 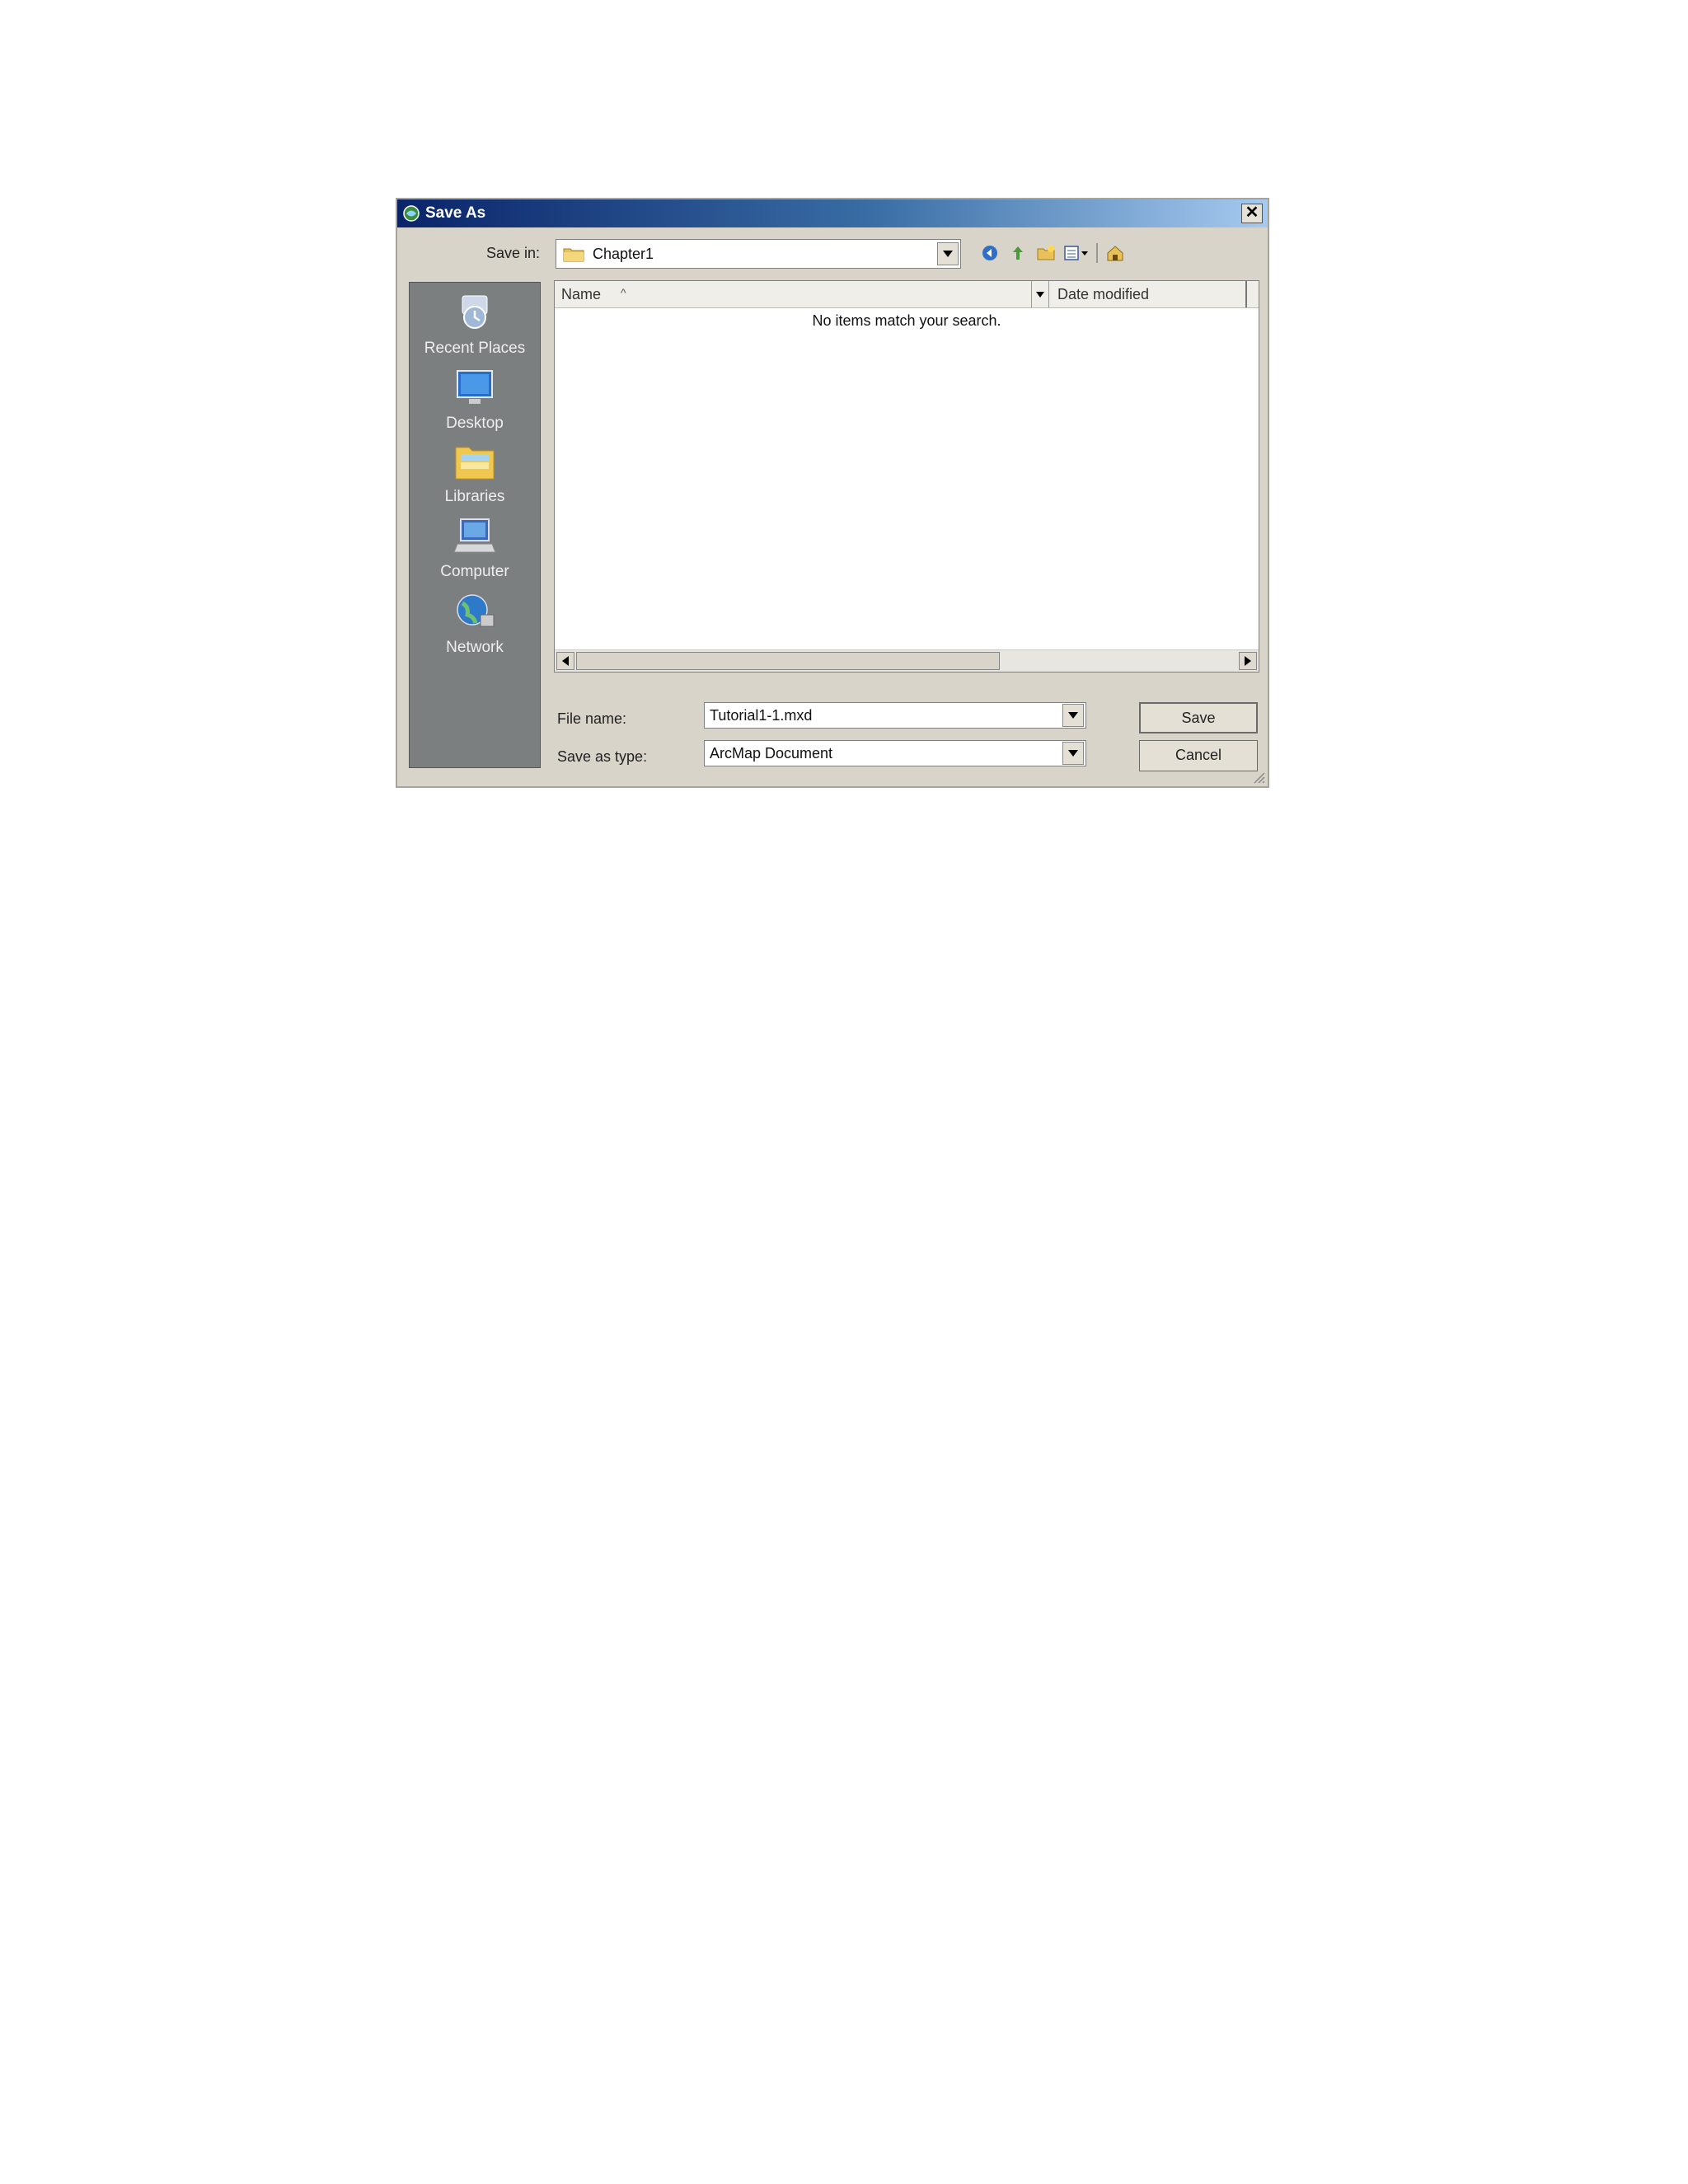 I want to click on save-in-dropdown-arrow, so click(x=948, y=253).